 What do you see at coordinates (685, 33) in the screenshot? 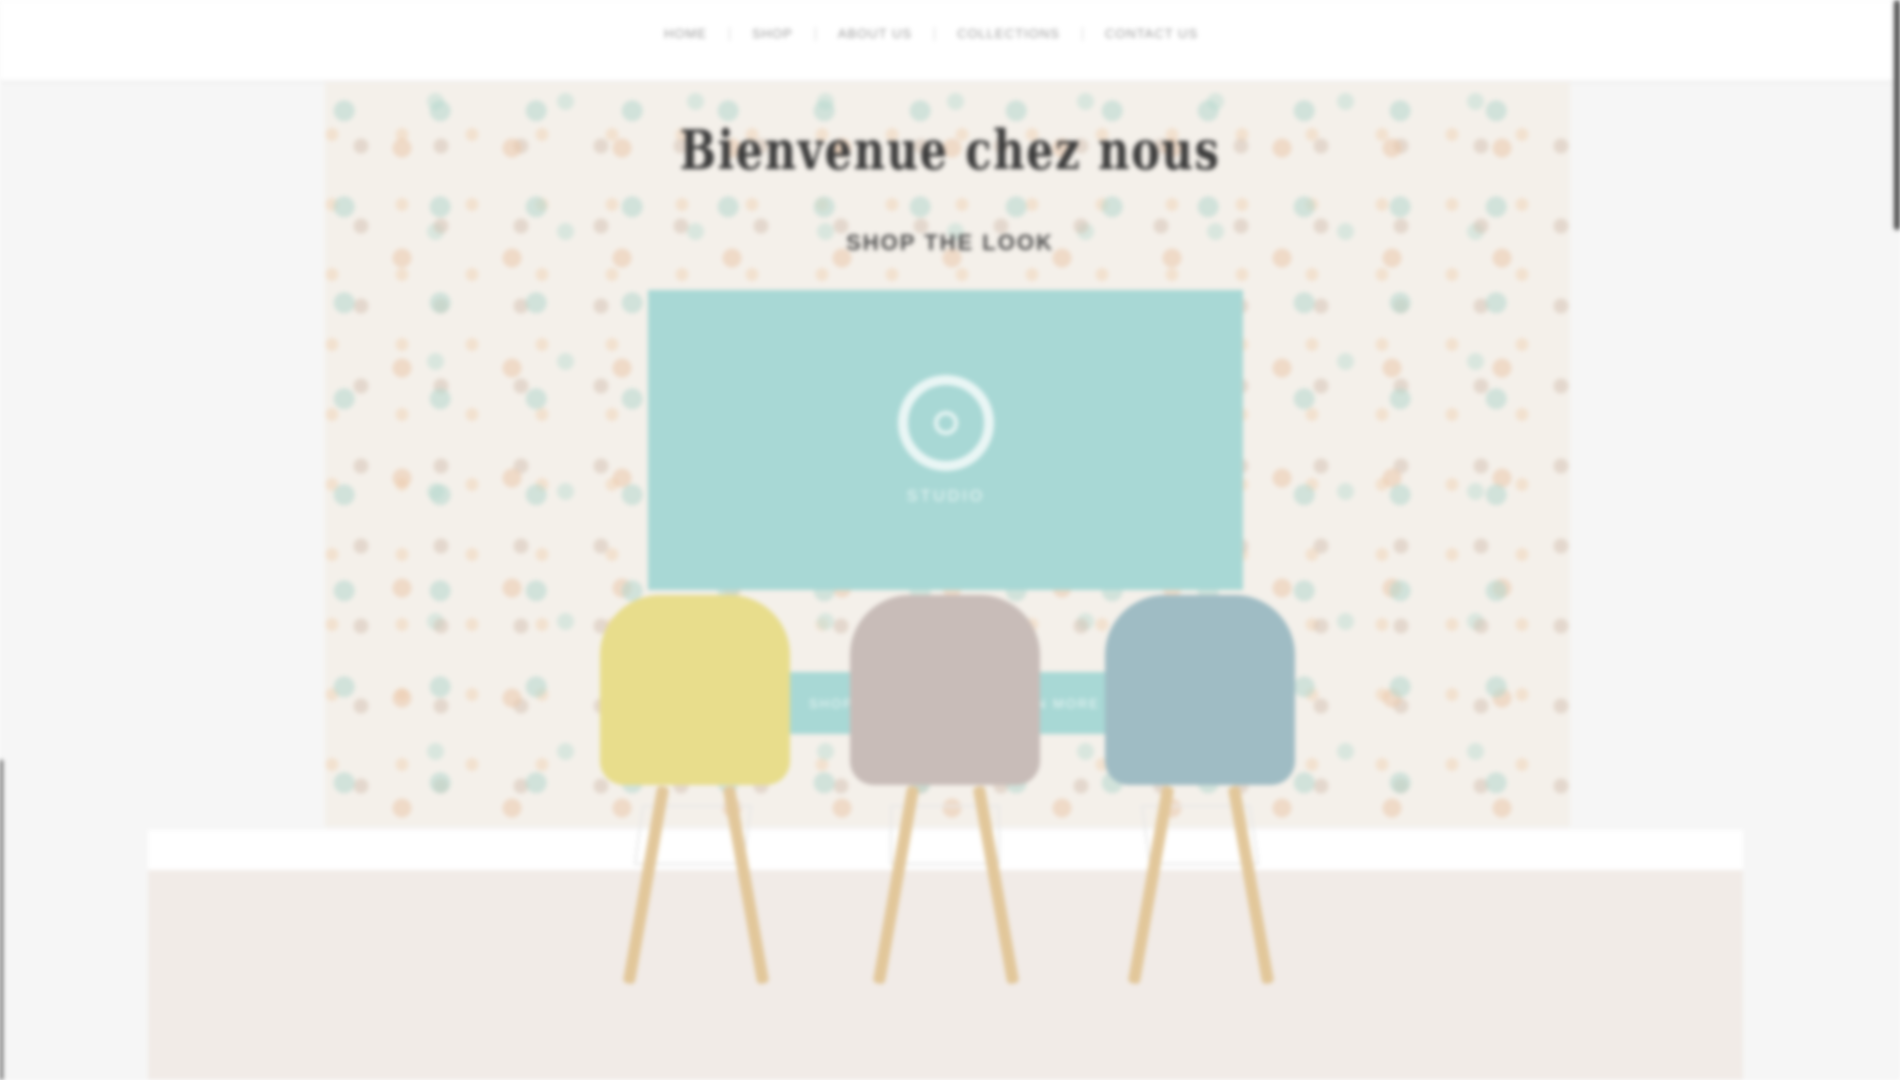
I see `nav-item-home: HOME` at bounding box center [685, 33].